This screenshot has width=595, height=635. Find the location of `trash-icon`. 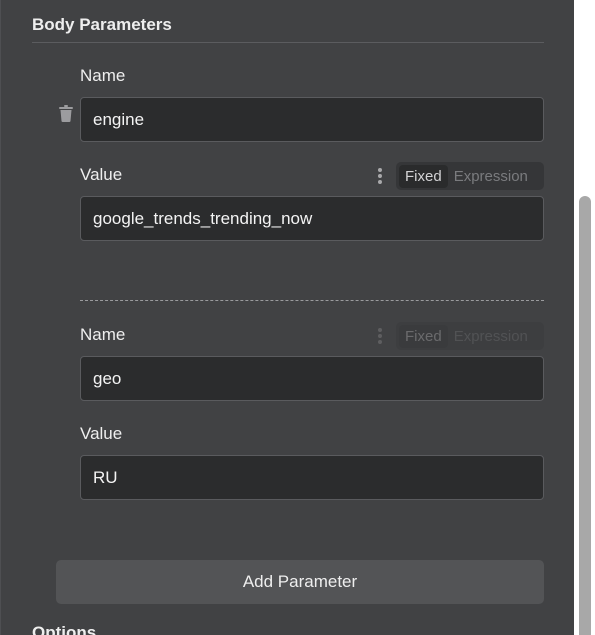

trash-icon is located at coordinates (66, 113).